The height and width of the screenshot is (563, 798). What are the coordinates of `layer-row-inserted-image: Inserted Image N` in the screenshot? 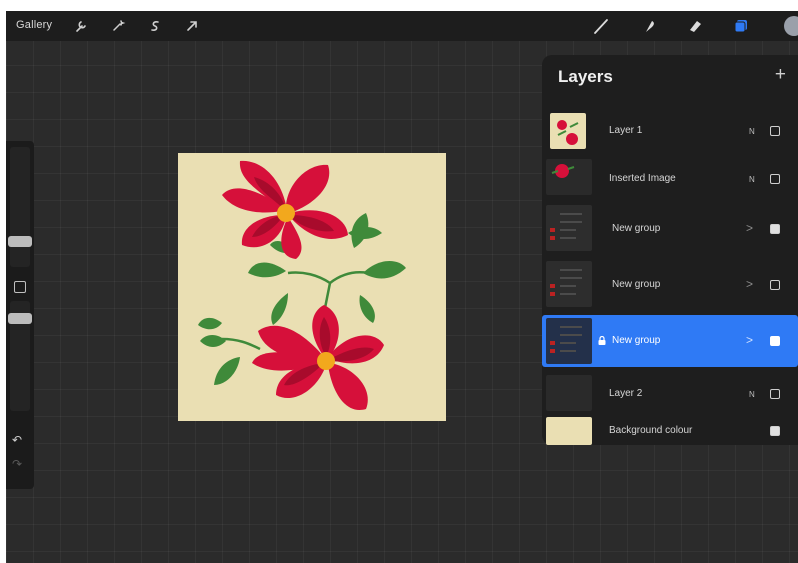 It's located at (670, 177).